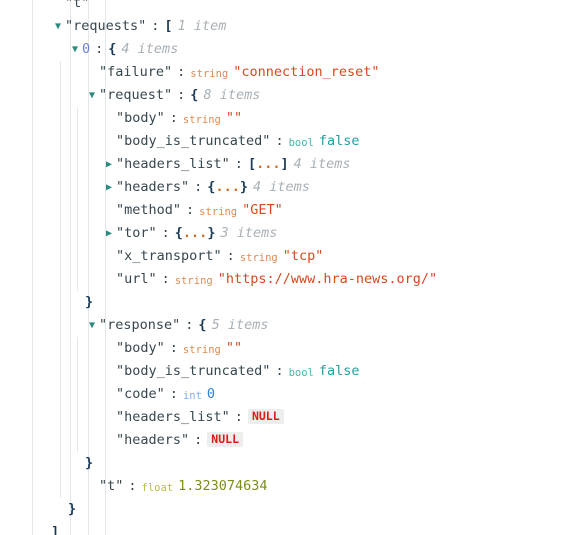  I want to click on object-key: "headers", so click(153, 440).